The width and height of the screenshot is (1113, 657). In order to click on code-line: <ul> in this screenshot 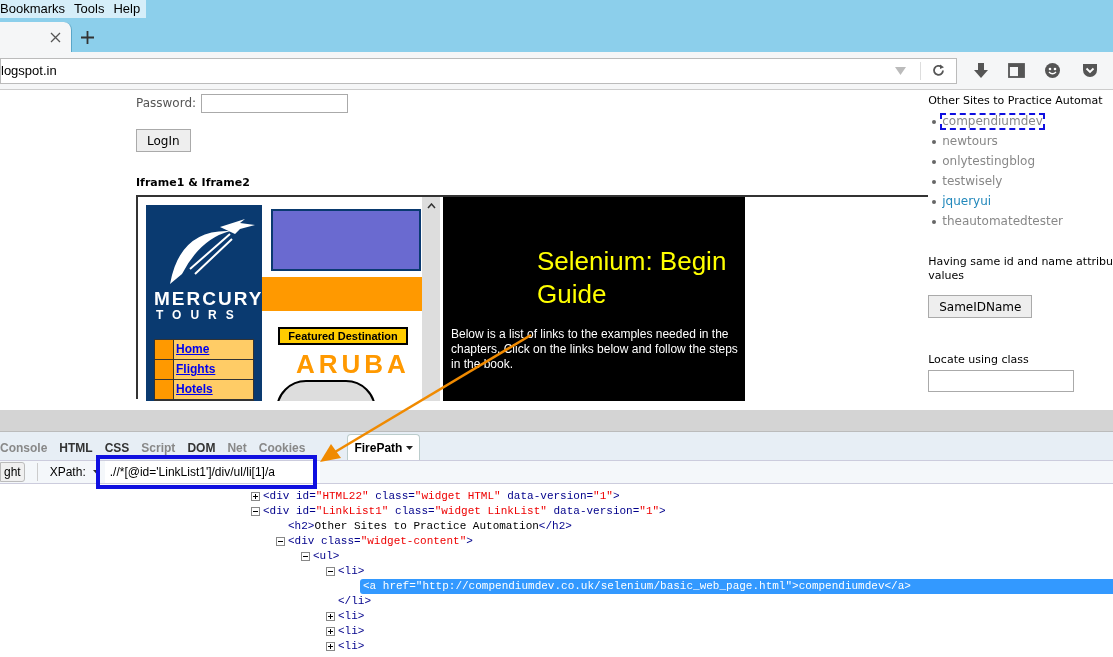, I will do `click(713, 556)`.